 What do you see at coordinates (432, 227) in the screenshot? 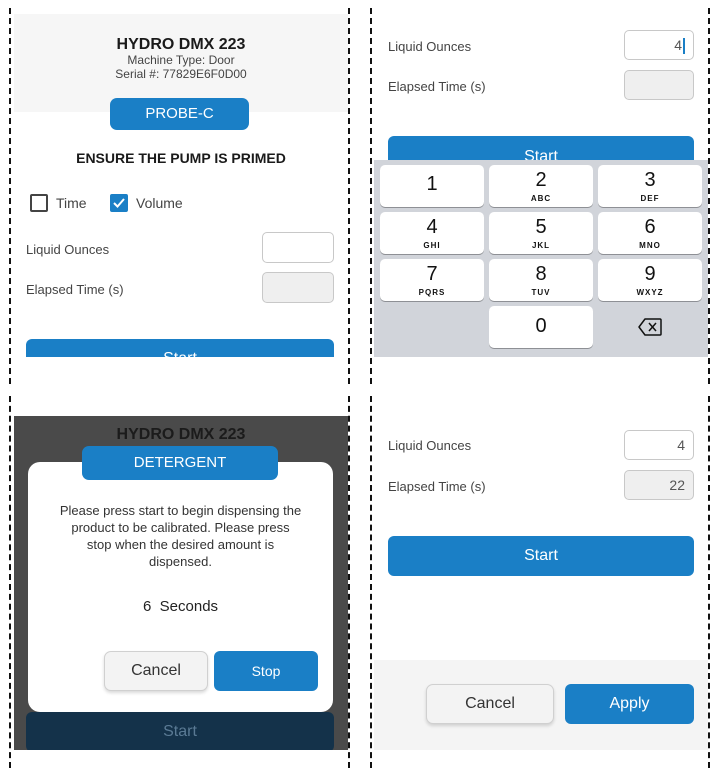
I see `key-digit: 4` at bounding box center [432, 227].